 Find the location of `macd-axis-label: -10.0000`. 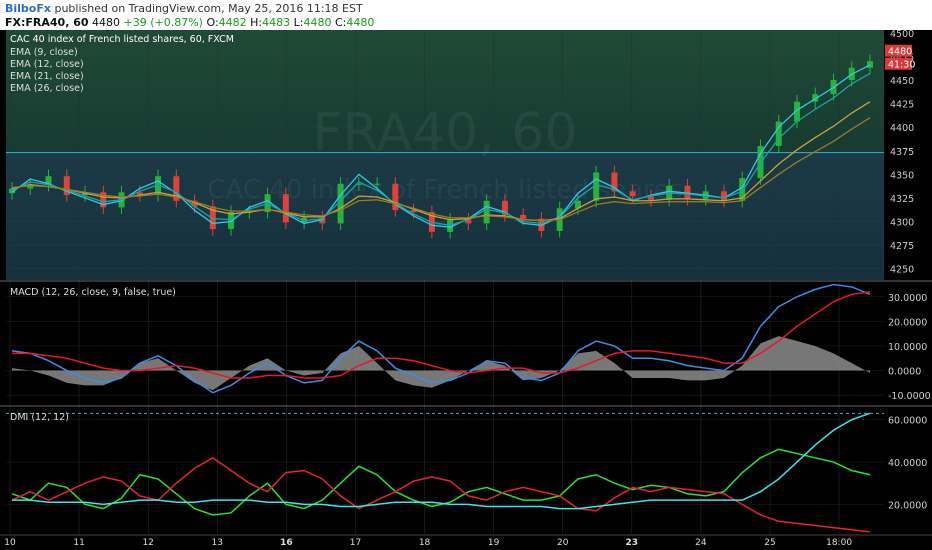

macd-axis-label: -10.0000 is located at coordinates (909, 396).